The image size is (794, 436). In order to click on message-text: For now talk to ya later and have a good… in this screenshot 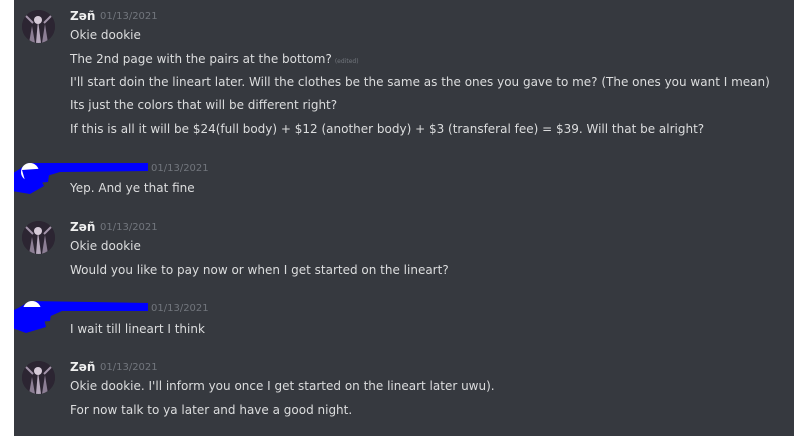, I will do `click(211, 410)`.